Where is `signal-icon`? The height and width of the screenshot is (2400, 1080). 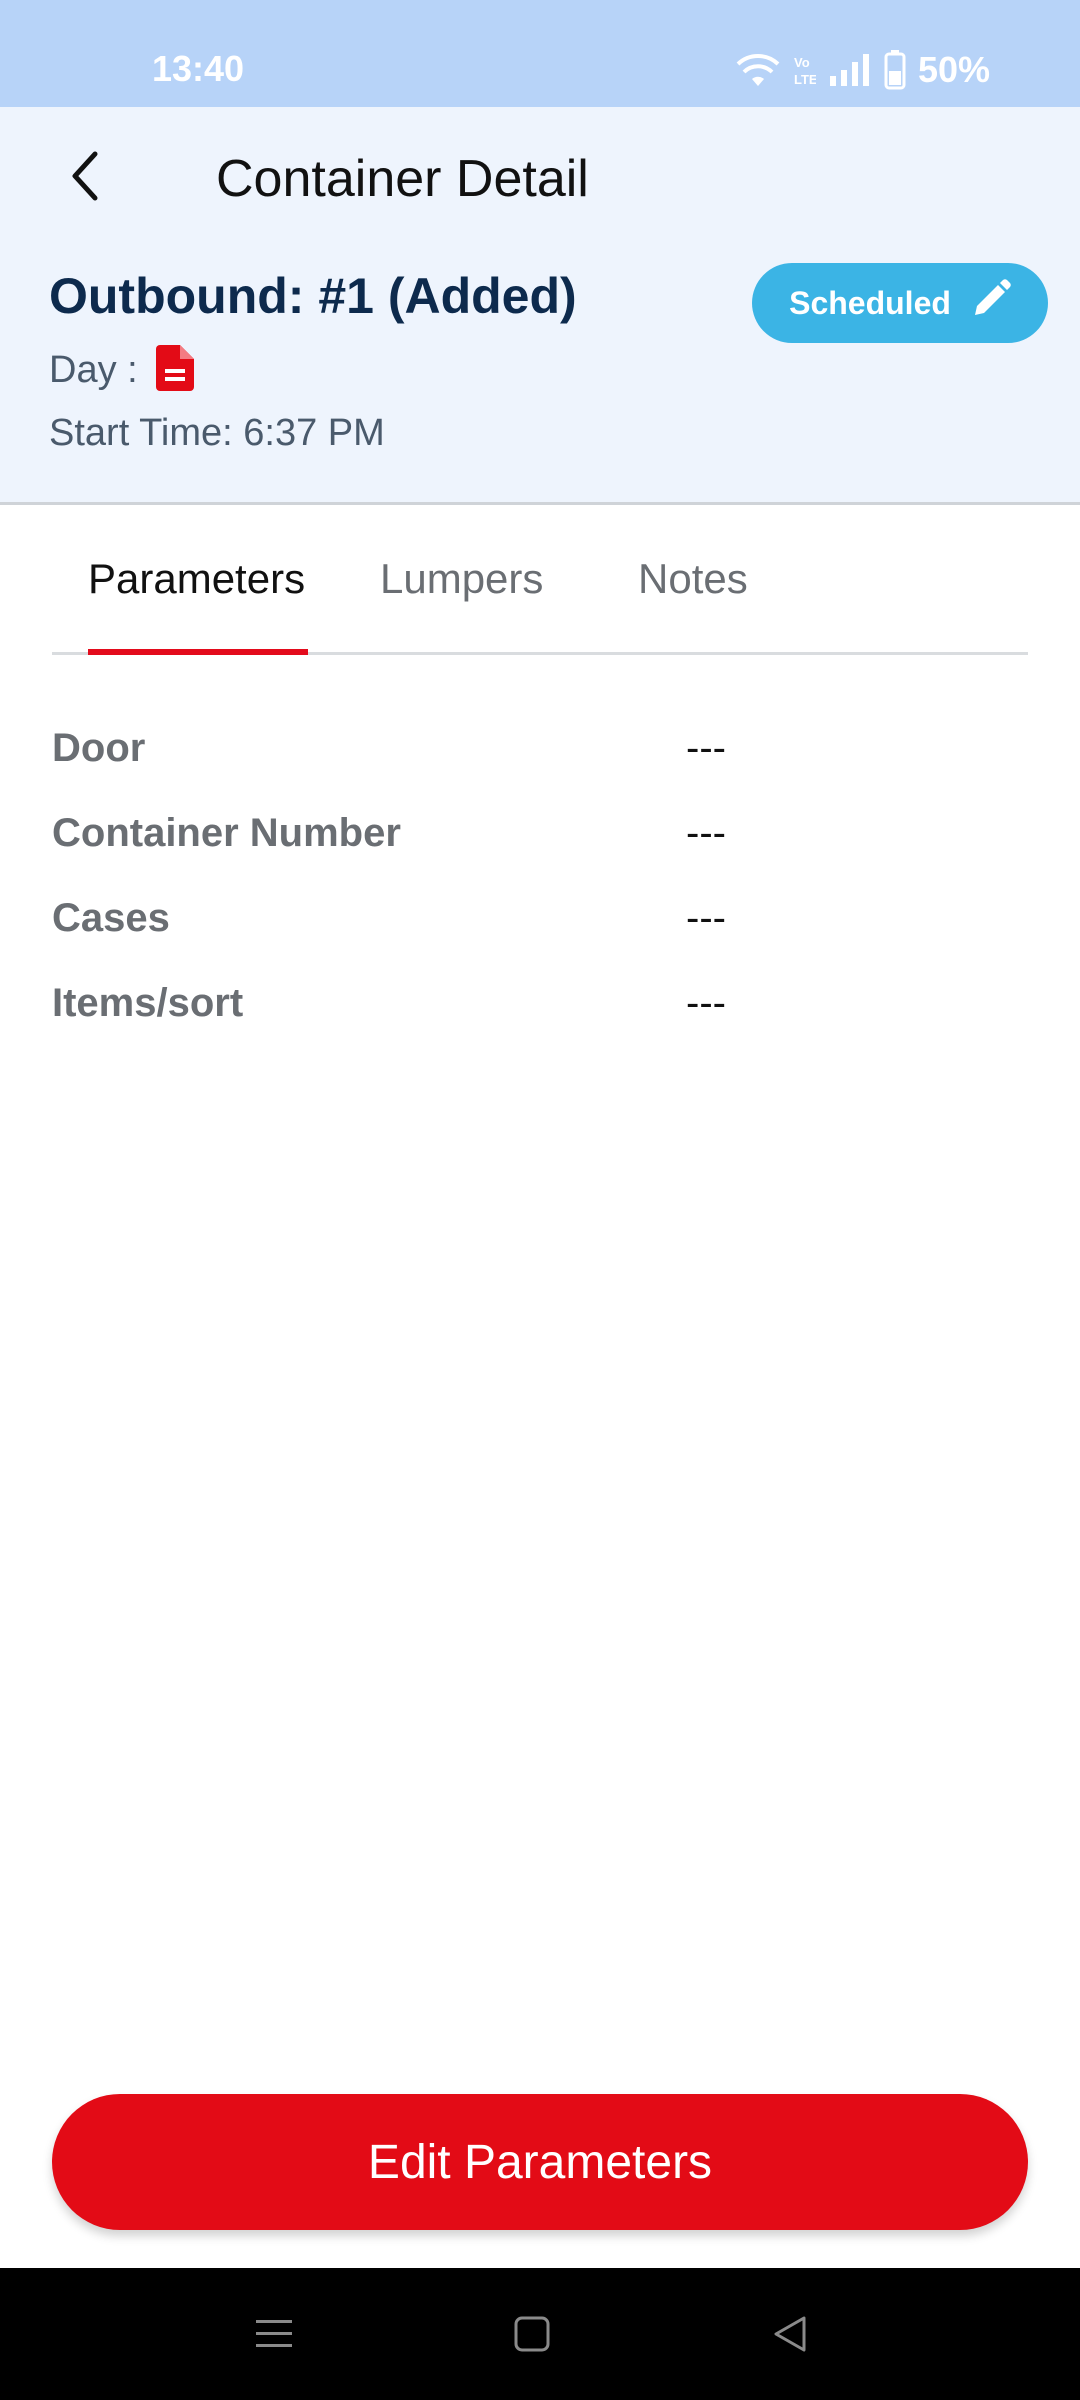 signal-icon is located at coordinates (850, 70).